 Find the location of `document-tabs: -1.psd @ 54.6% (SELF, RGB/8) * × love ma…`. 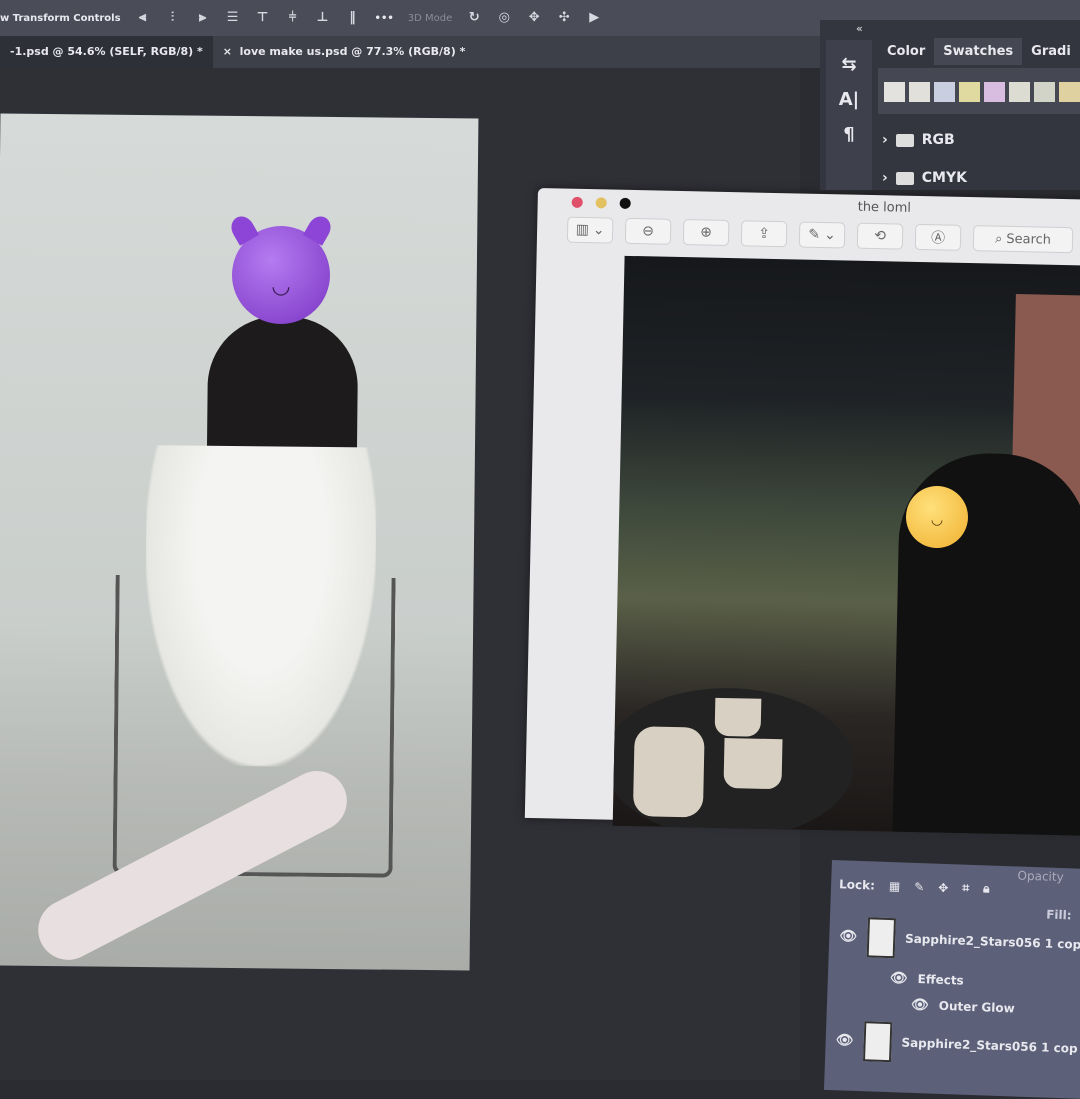

document-tabs: -1.psd @ 54.6% (SELF, RGB/8) * × love ma… is located at coordinates (415, 52).